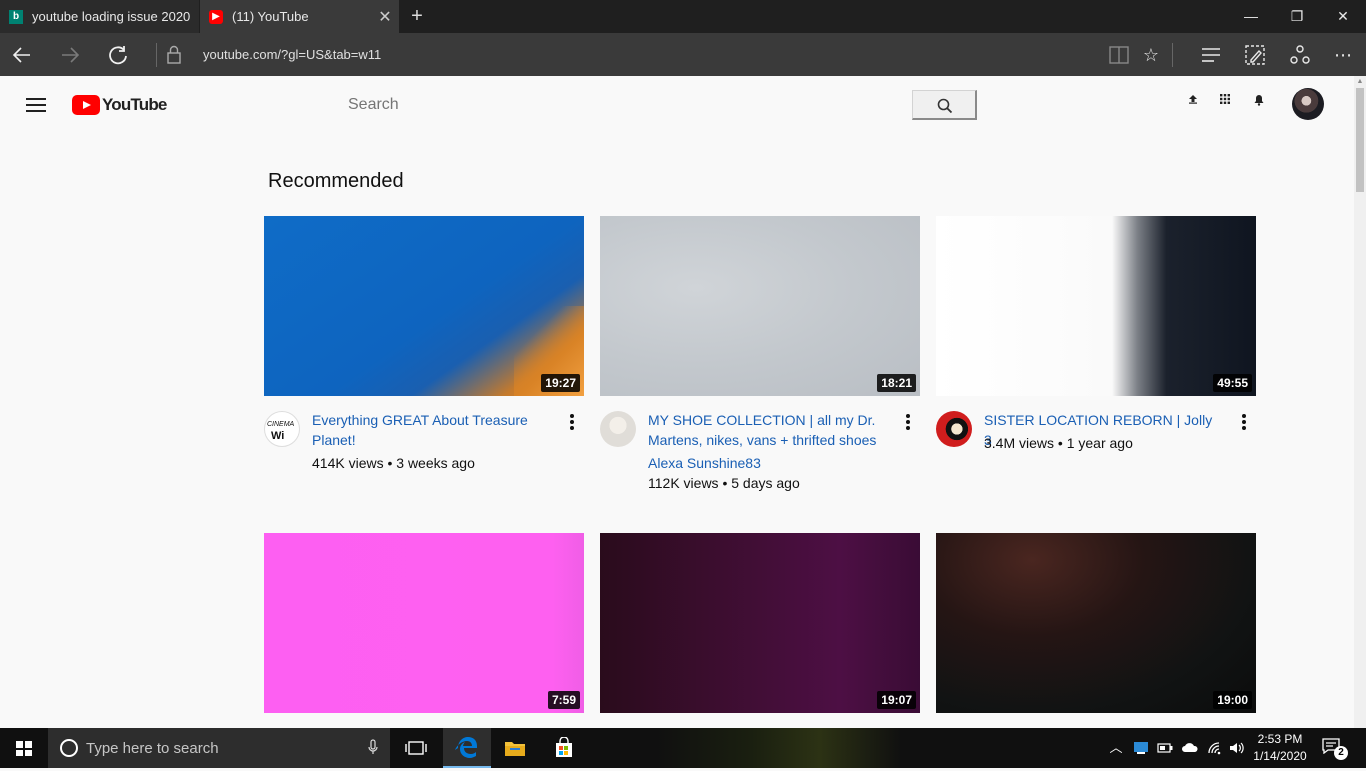  I want to click on folder-icon, so click(515, 749).